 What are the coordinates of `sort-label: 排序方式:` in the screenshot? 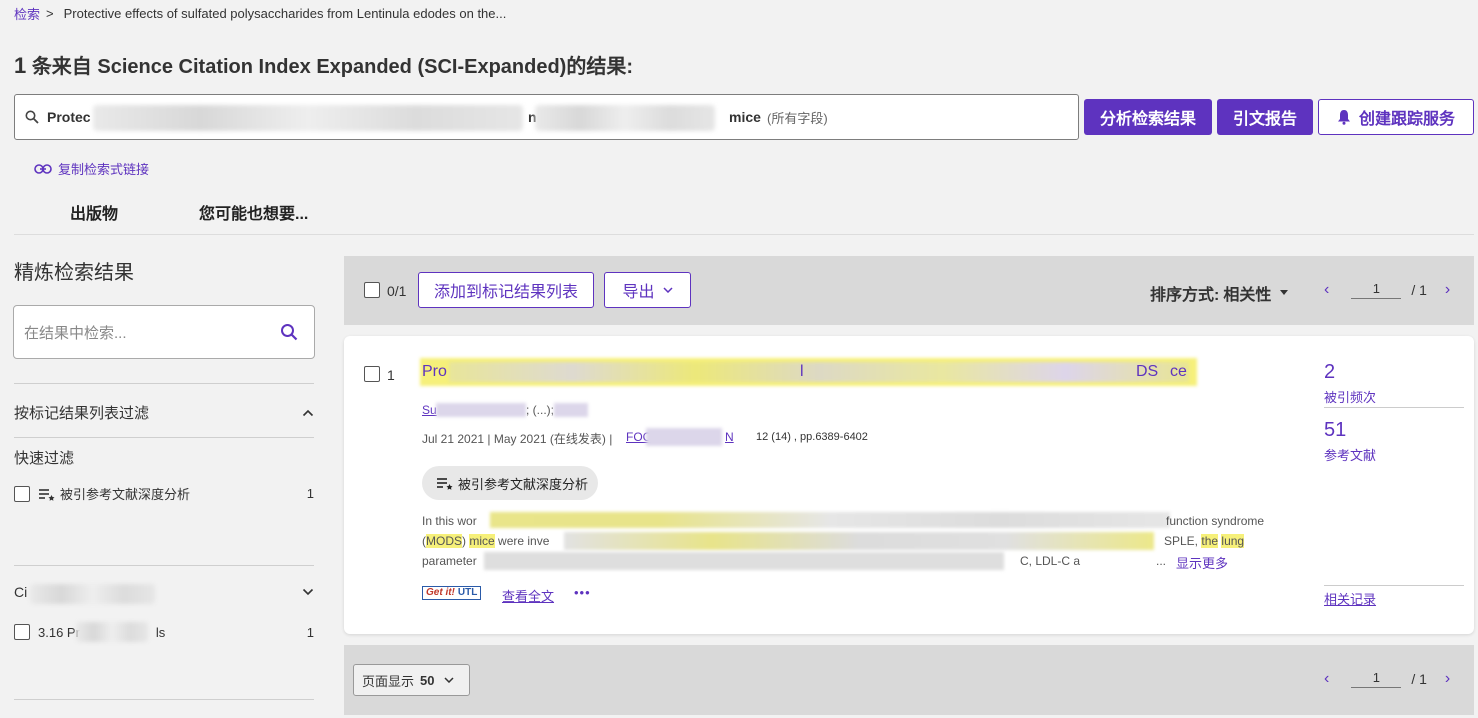 It's located at (1185, 295).